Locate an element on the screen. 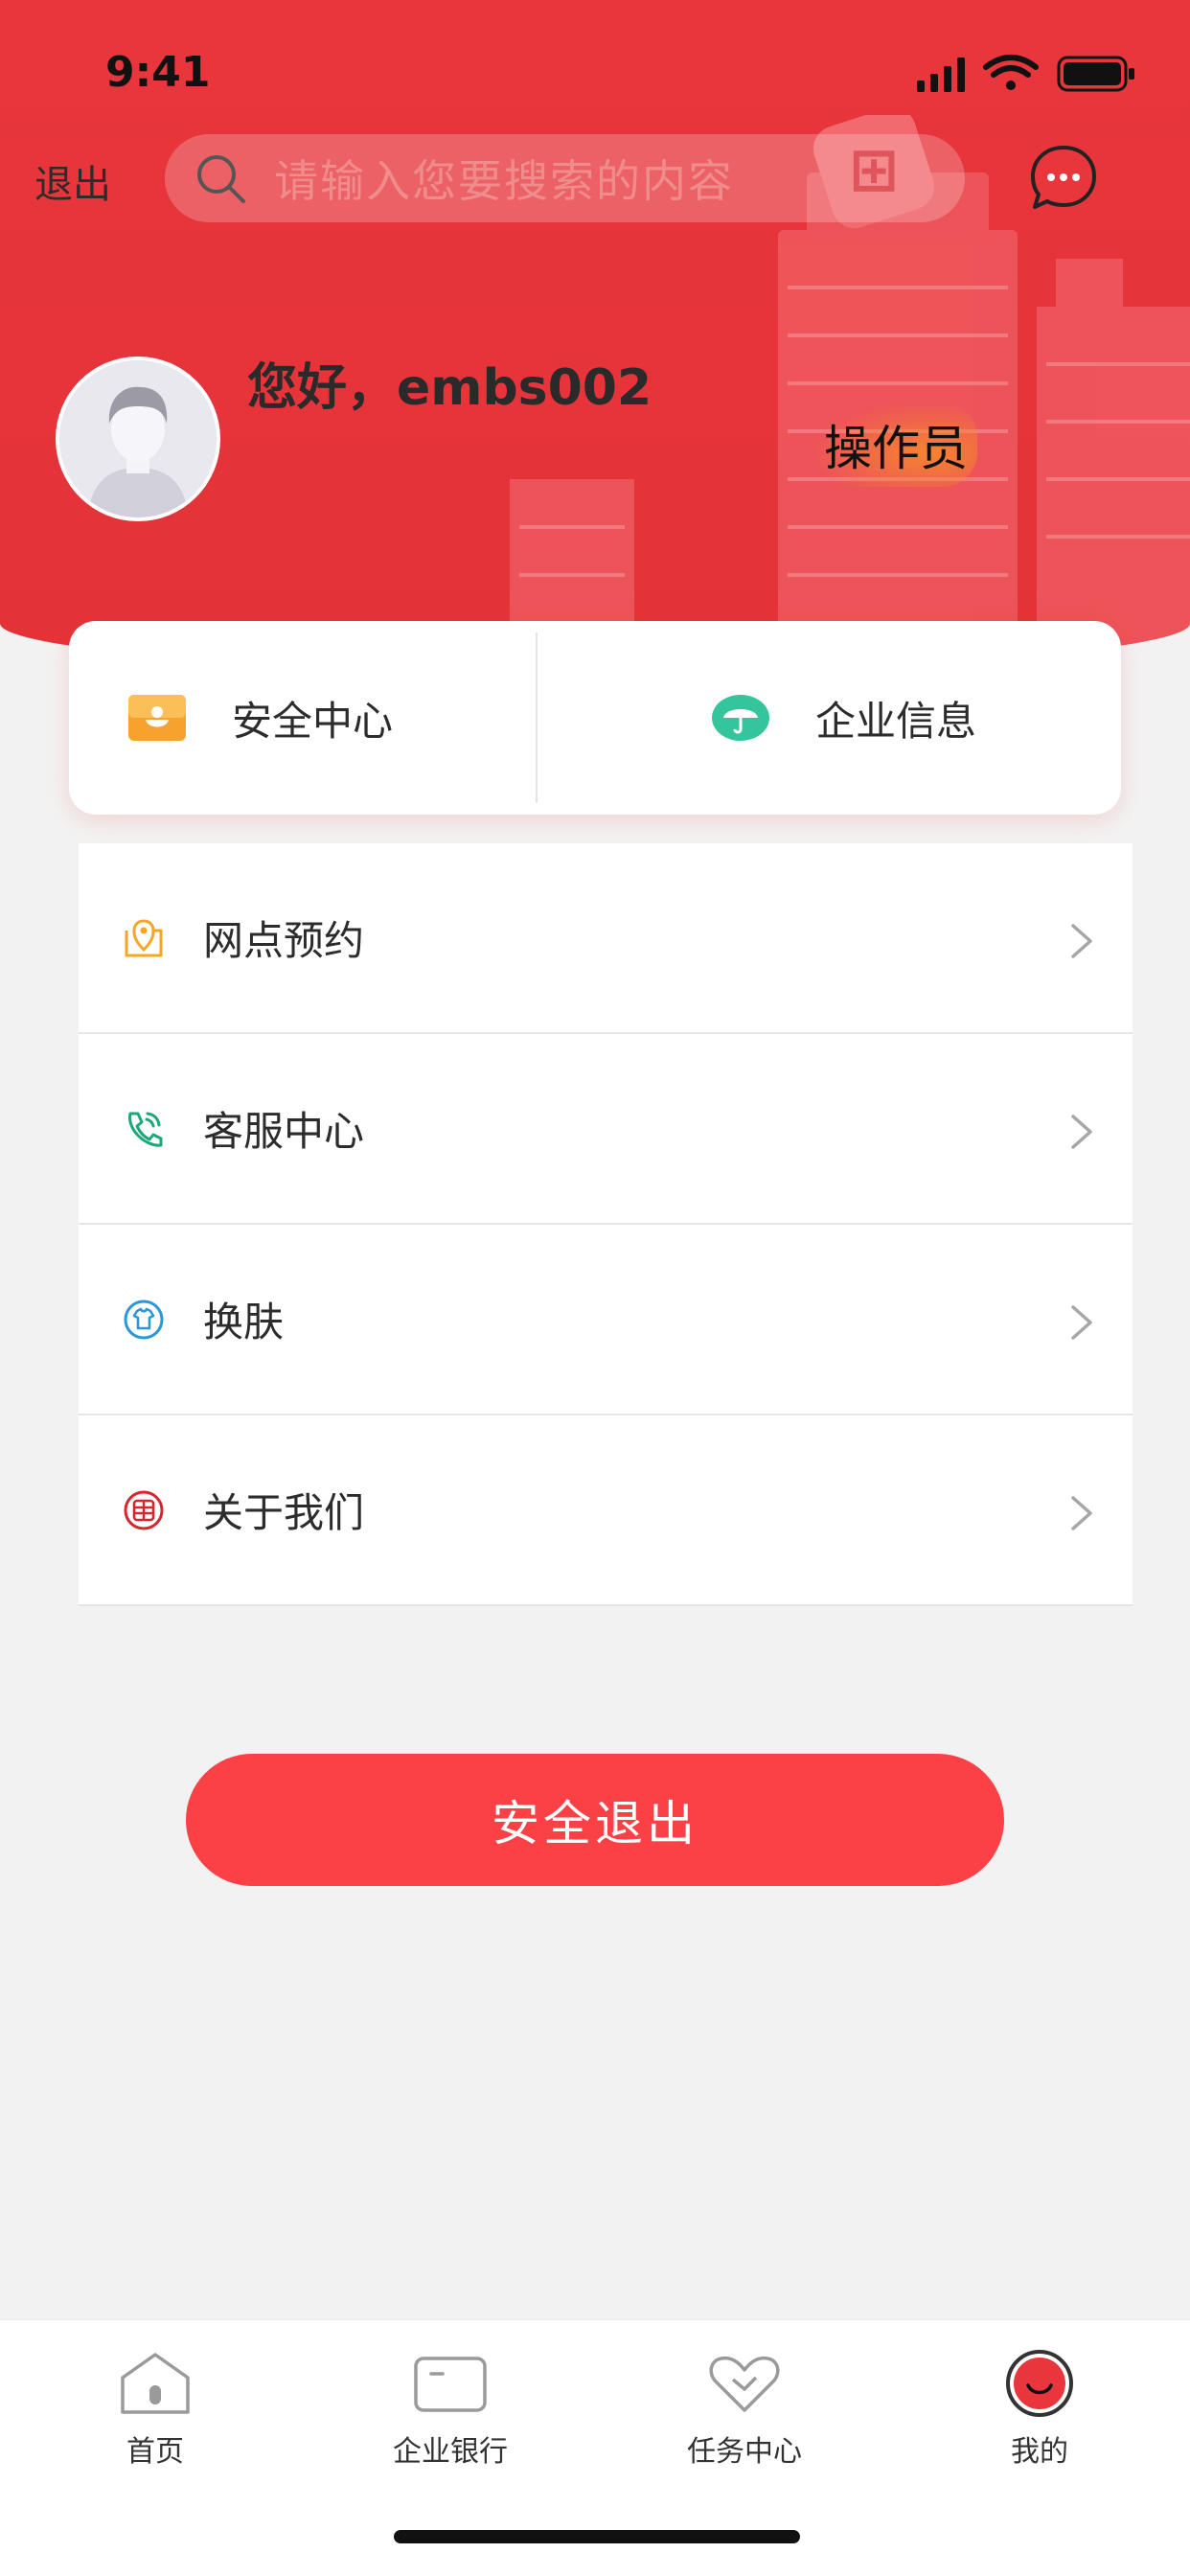 The height and width of the screenshot is (2576, 1190). quick-action-security-center: 安全中心 is located at coordinates (303, 718).